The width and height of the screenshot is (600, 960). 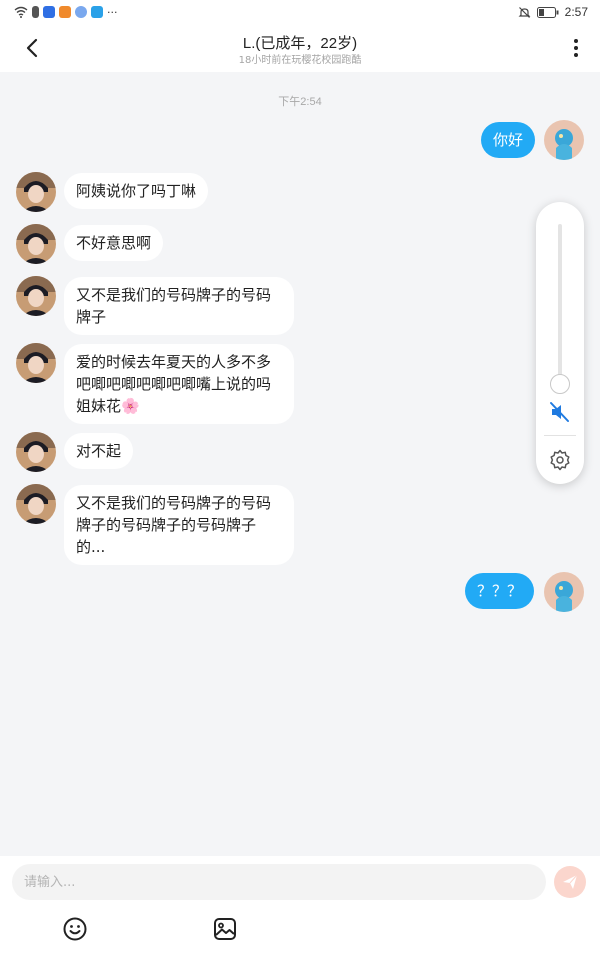 I want to click on emoji-button, so click(x=75, y=929).